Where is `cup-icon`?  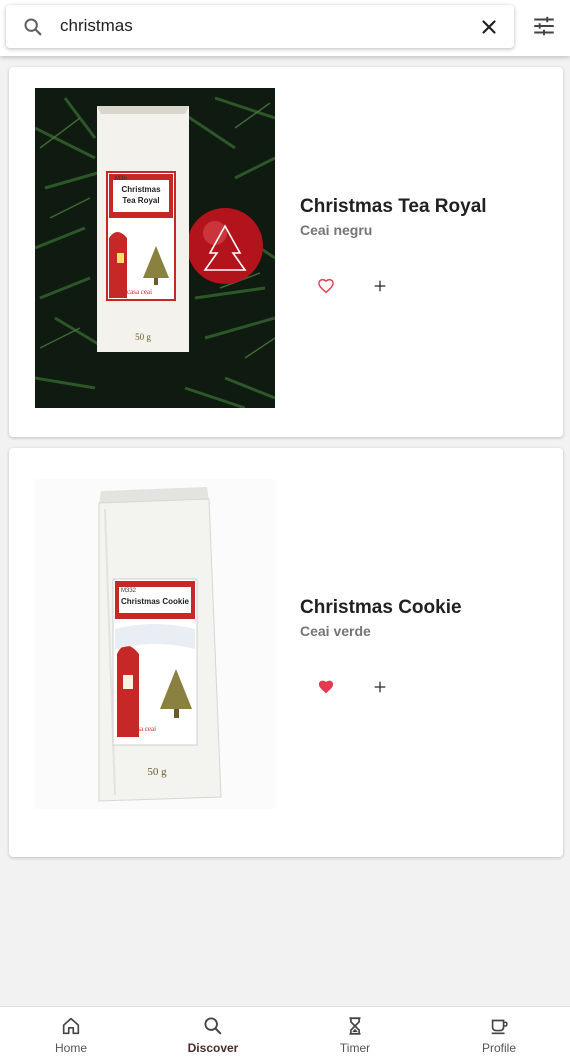 cup-icon is located at coordinates (499, 1027).